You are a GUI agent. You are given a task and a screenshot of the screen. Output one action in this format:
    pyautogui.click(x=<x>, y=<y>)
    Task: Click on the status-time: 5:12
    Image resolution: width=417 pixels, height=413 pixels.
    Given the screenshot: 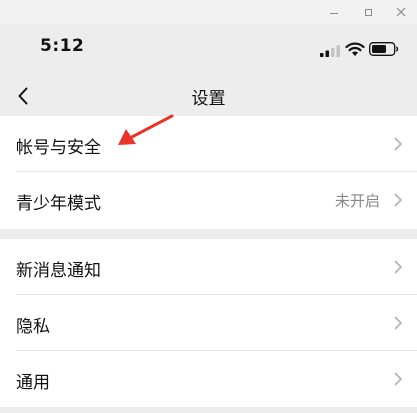 What is the action you would take?
    pyautogui.click(x=62, y=46)
    